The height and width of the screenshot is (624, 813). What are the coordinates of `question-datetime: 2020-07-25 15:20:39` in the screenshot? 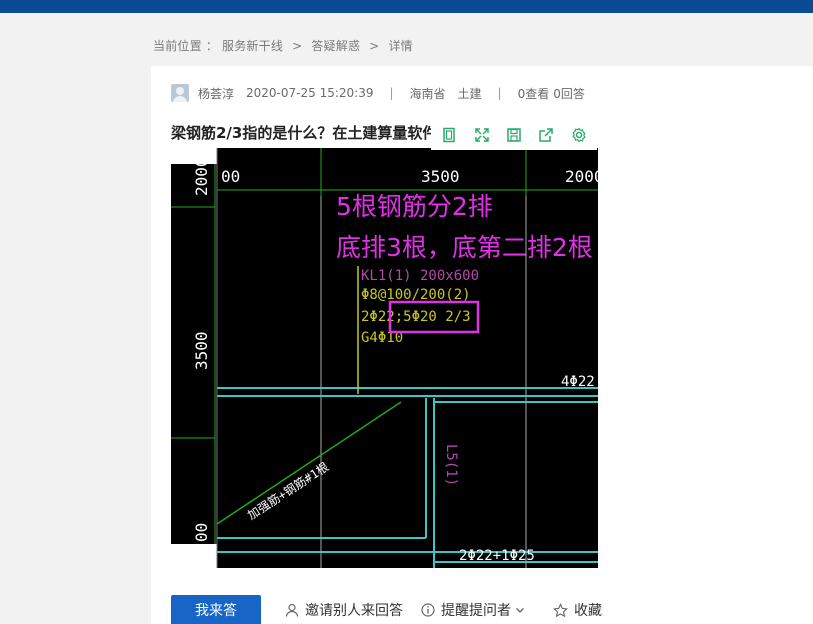 It's located at (310, 93).